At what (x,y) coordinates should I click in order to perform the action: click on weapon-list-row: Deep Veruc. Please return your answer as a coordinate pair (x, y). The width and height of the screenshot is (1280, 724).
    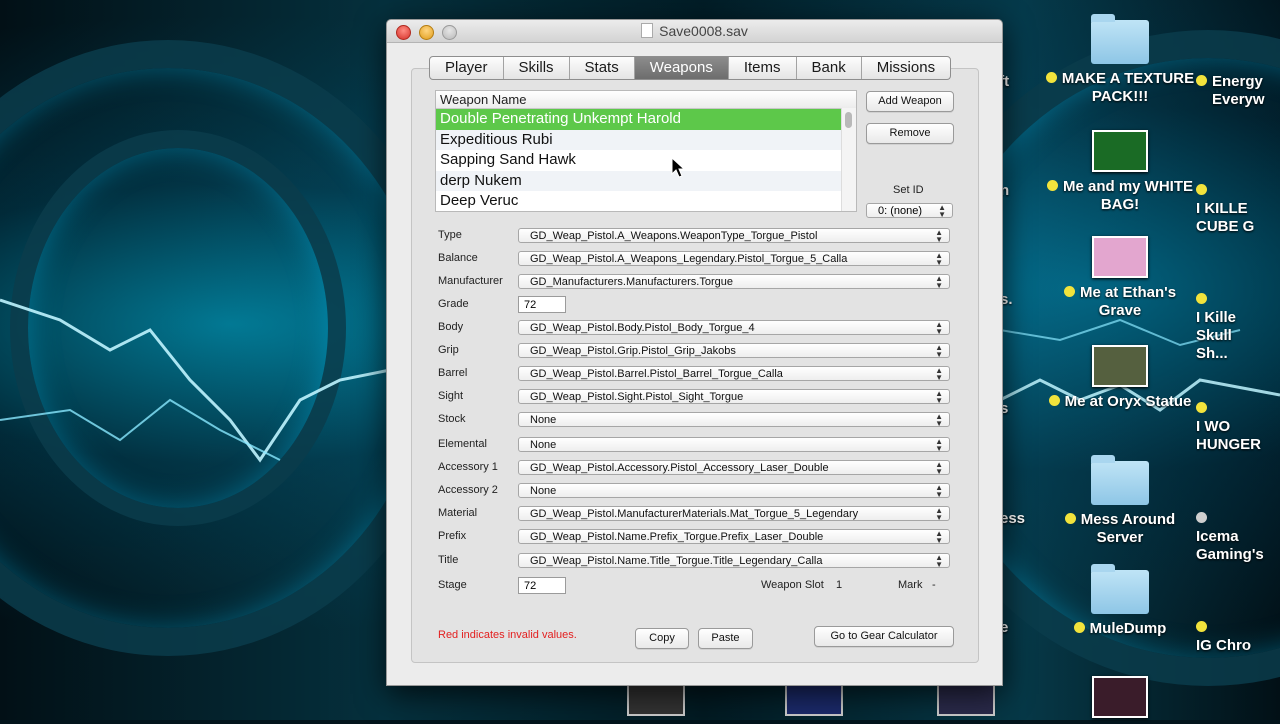
    Looking at the image, I should click on (646, 201).